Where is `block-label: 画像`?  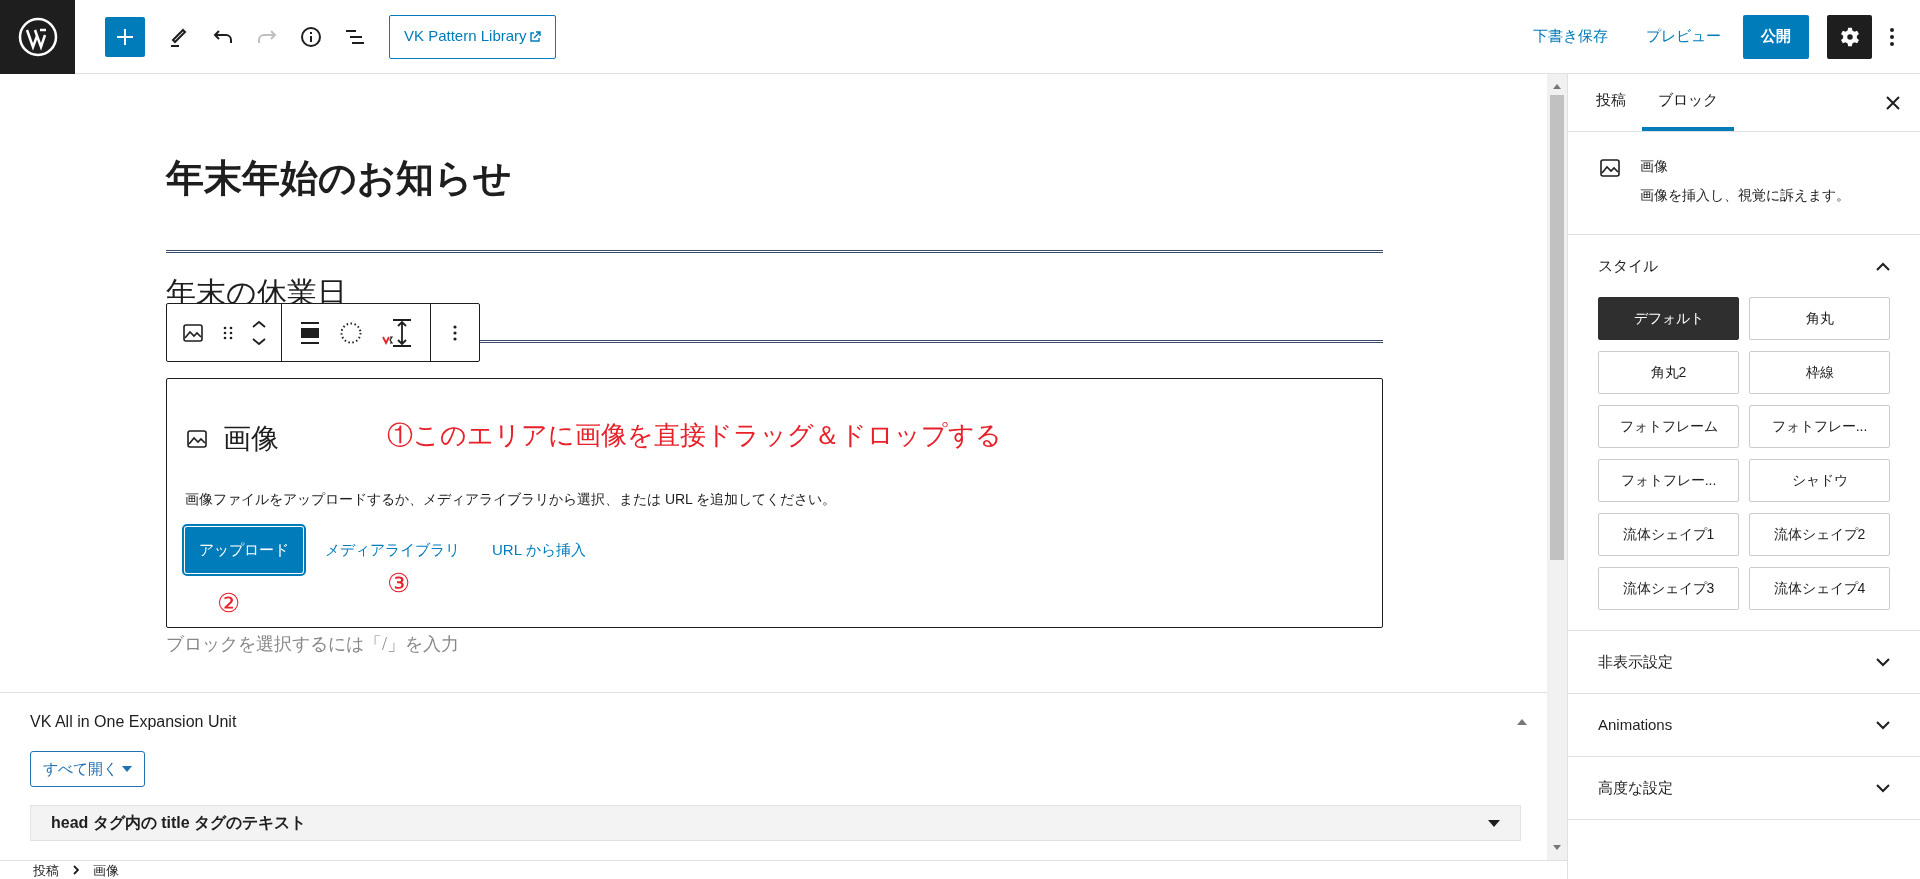 block-label: 画像 is located at coordinates (251, 439).